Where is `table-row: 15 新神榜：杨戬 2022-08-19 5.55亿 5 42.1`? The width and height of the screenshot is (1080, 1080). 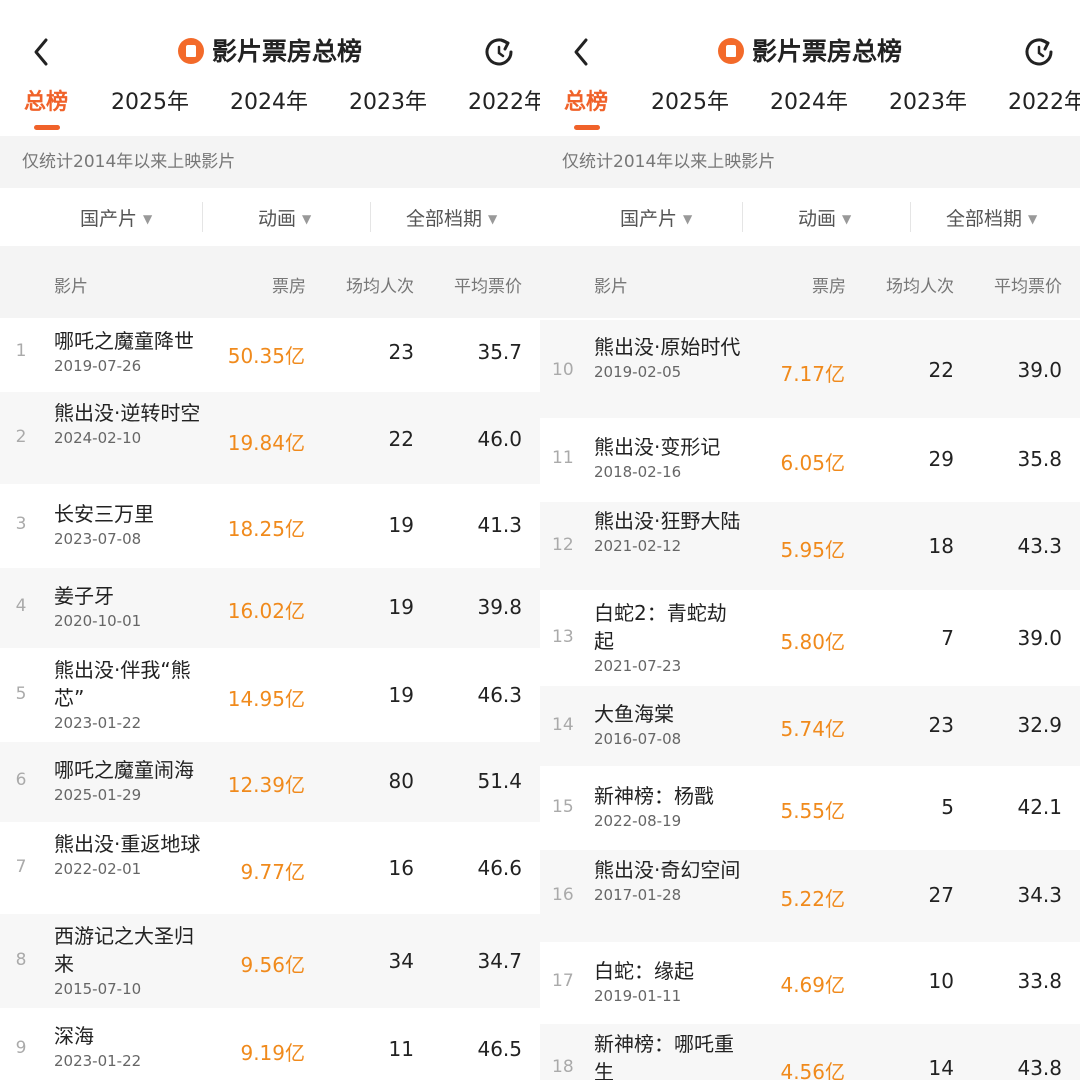
table-row: 15 新神榜：杨戬 2022-08-19 5.55亿 5 42.1 is located at coordinates (810, 808).